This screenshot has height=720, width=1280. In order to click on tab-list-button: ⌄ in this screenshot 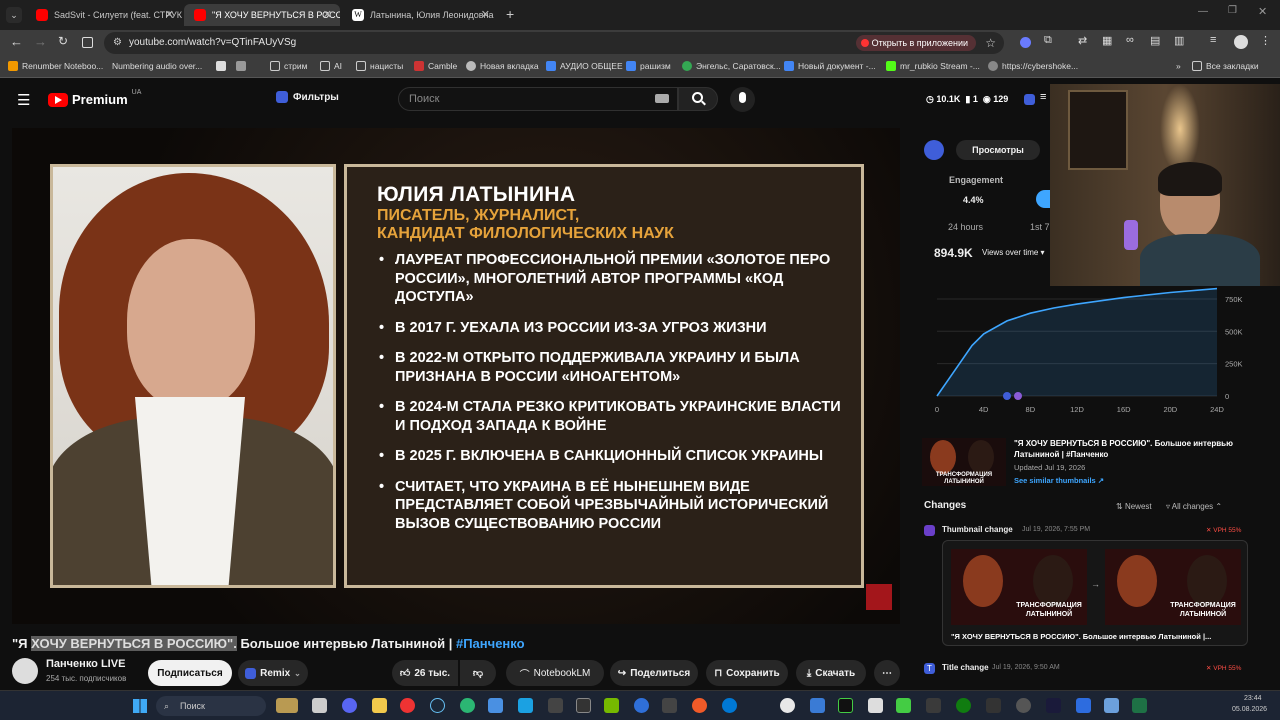, I will do `click(14, 15)`.